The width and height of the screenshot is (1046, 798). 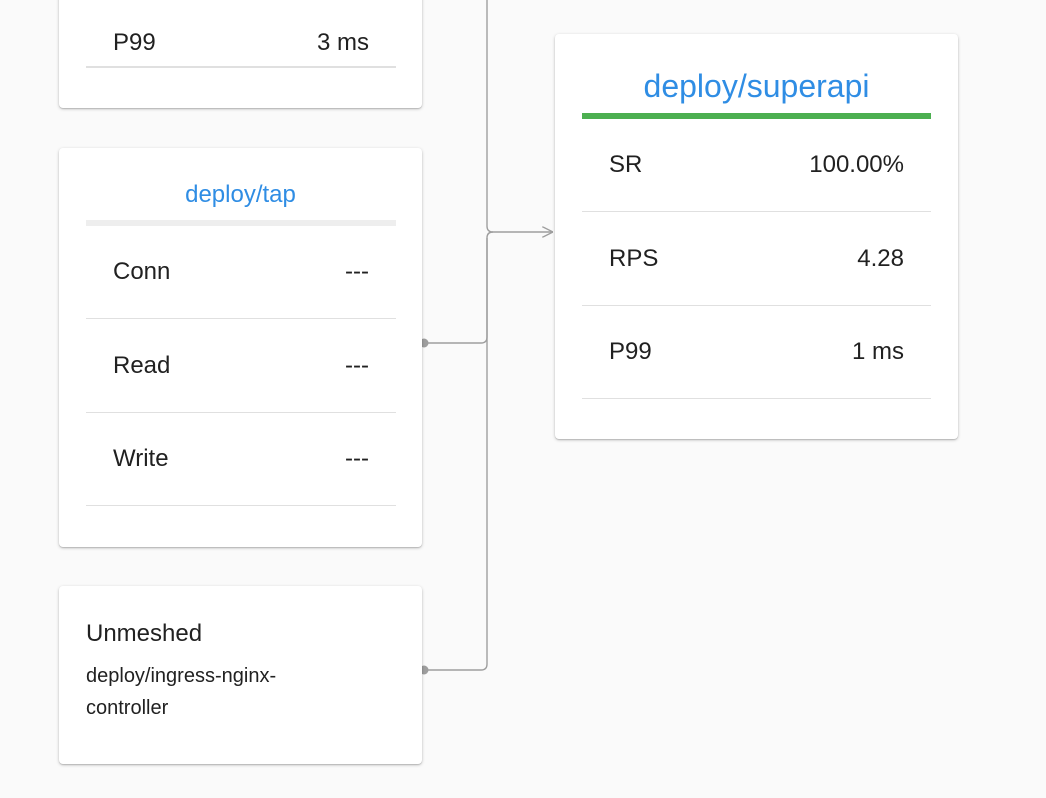 I want to click on metric-row-read: Read ---, so click(x=241, y=366).